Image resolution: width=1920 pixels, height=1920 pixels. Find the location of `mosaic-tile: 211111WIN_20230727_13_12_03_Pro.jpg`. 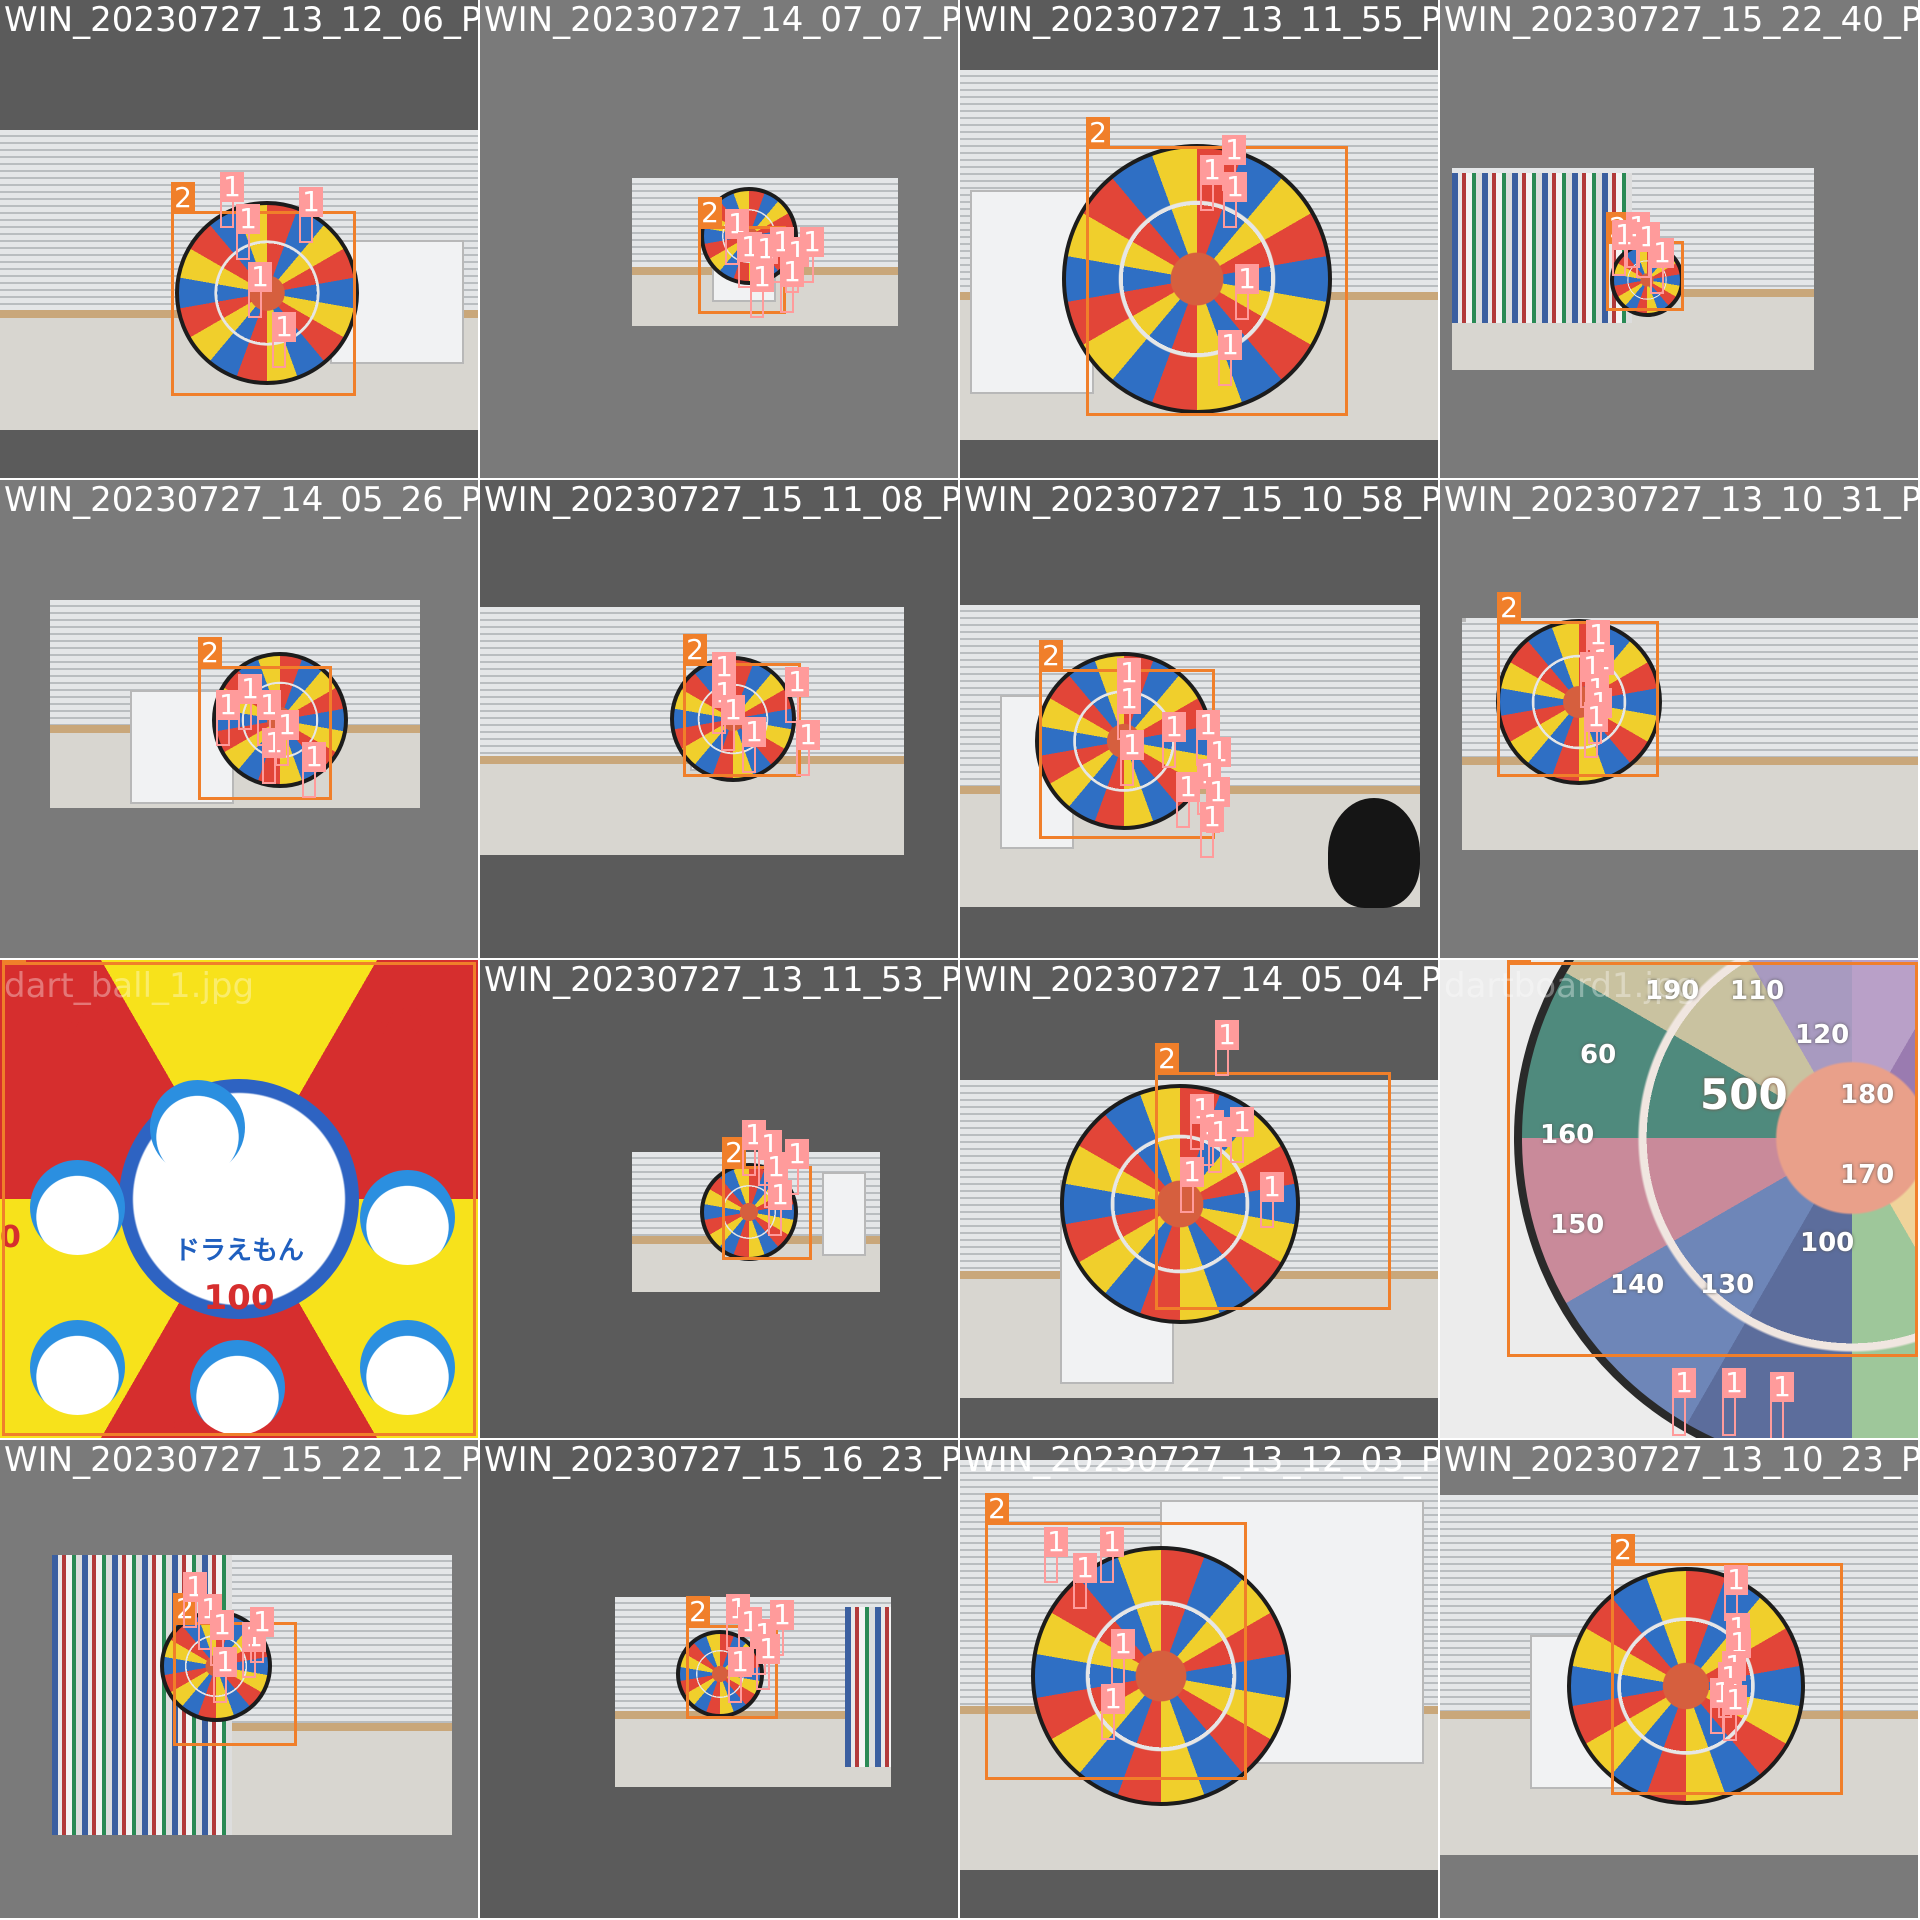

mosaic-tile: 211111WIN_20230727_13_12_03_Pro.jpg is located at coordinates (1199, 1679).